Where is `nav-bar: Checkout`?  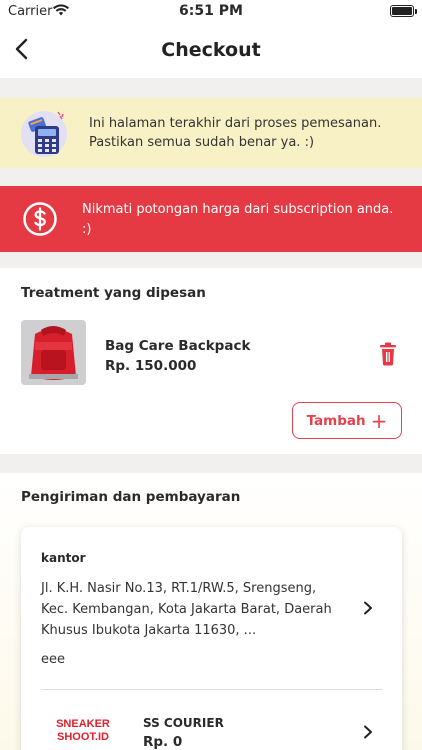
nav-bar: Checkout is located at coordinates (211, 51).